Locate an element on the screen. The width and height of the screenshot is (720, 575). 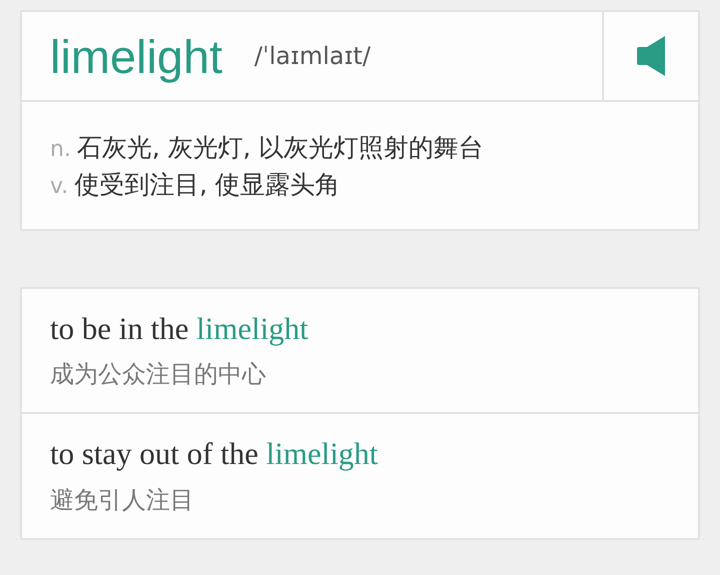
speaker-icon is located at coordinates (651, 56).